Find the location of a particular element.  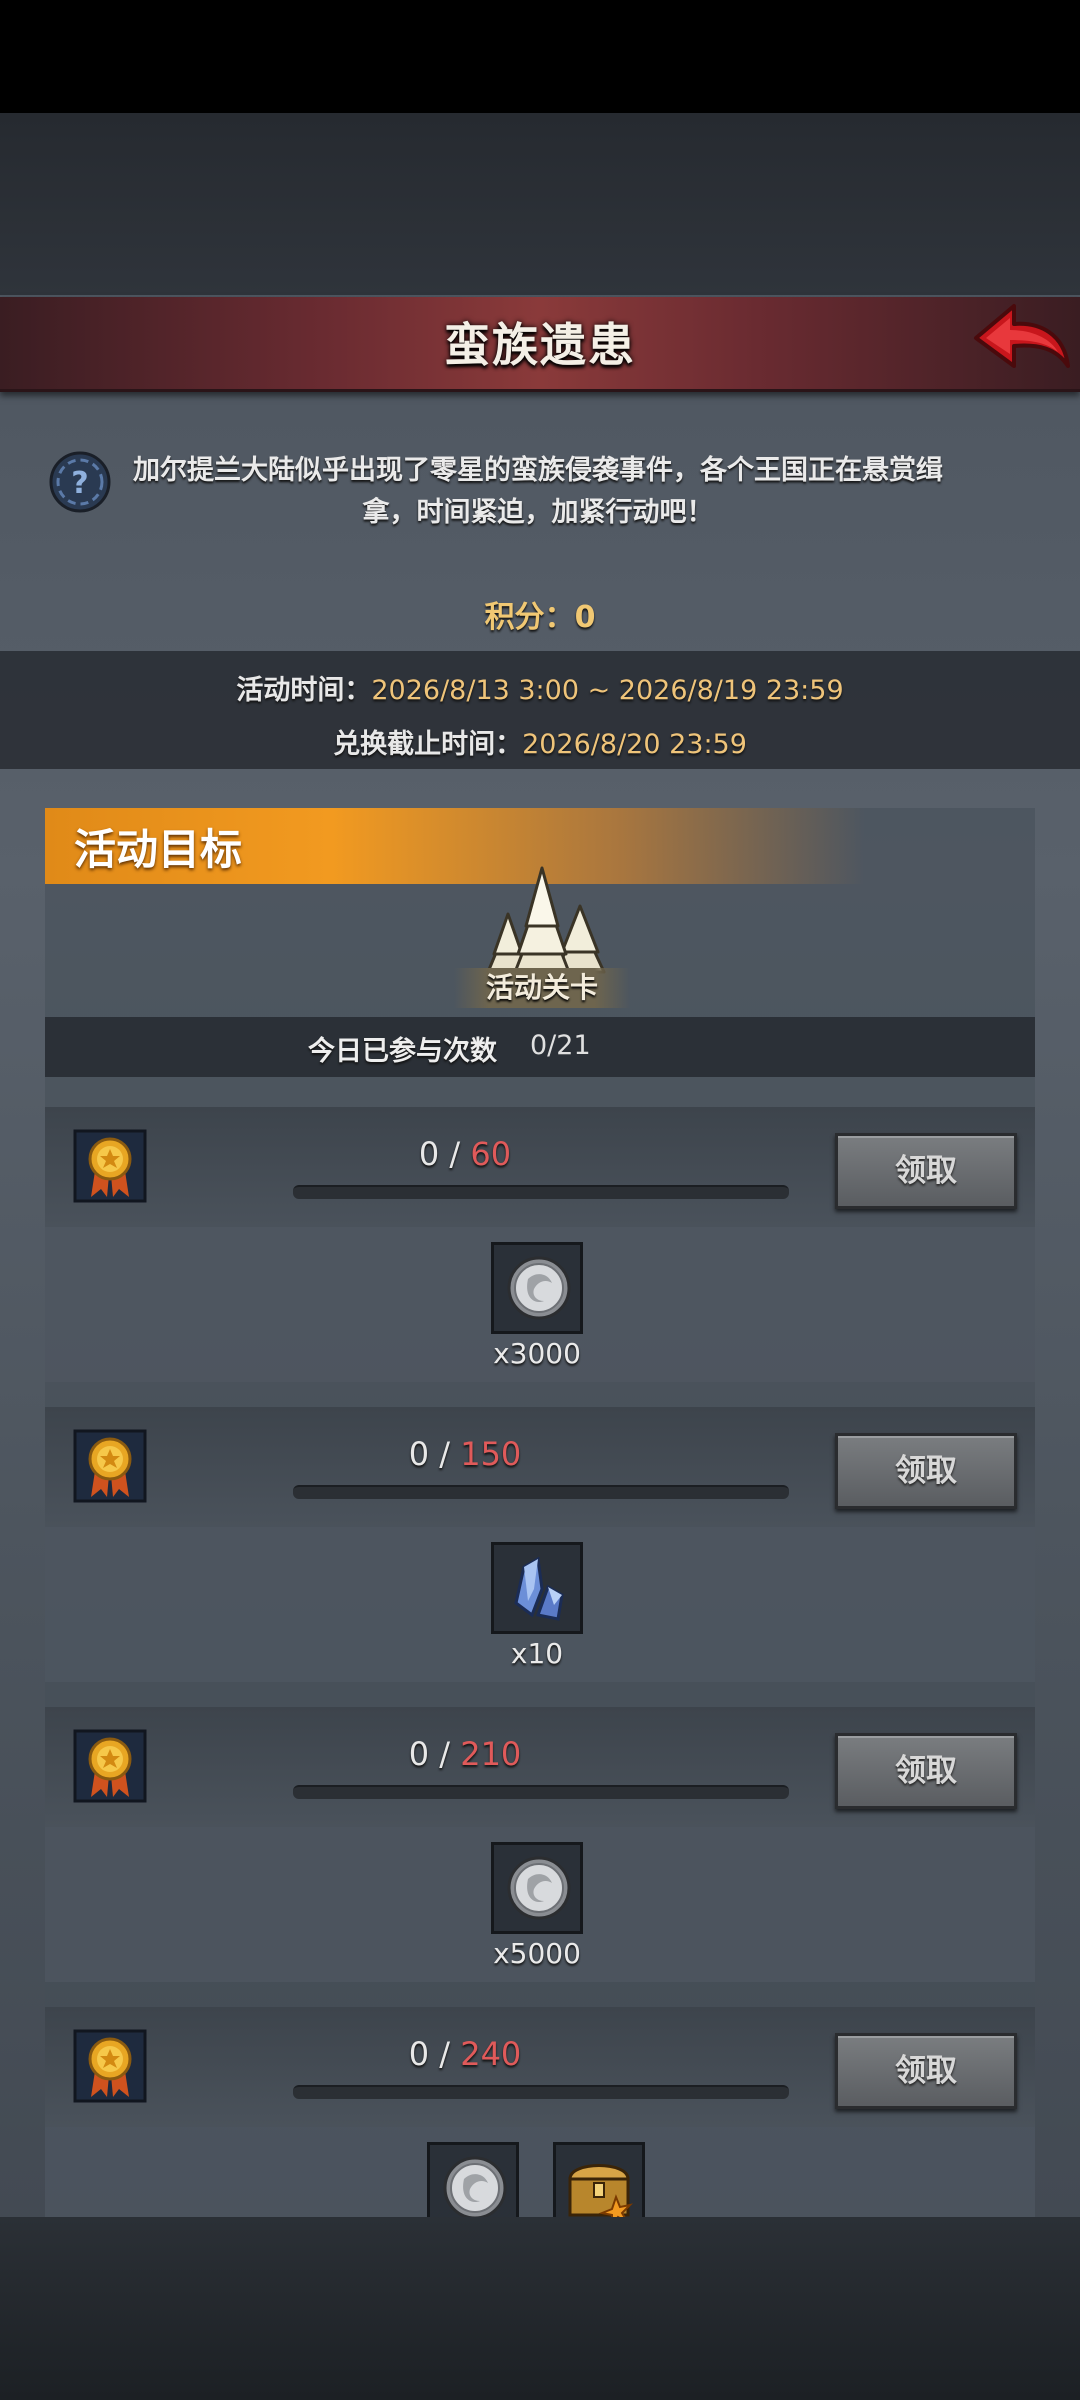

progress-target: 210 is located at coordinates (491, 1754).